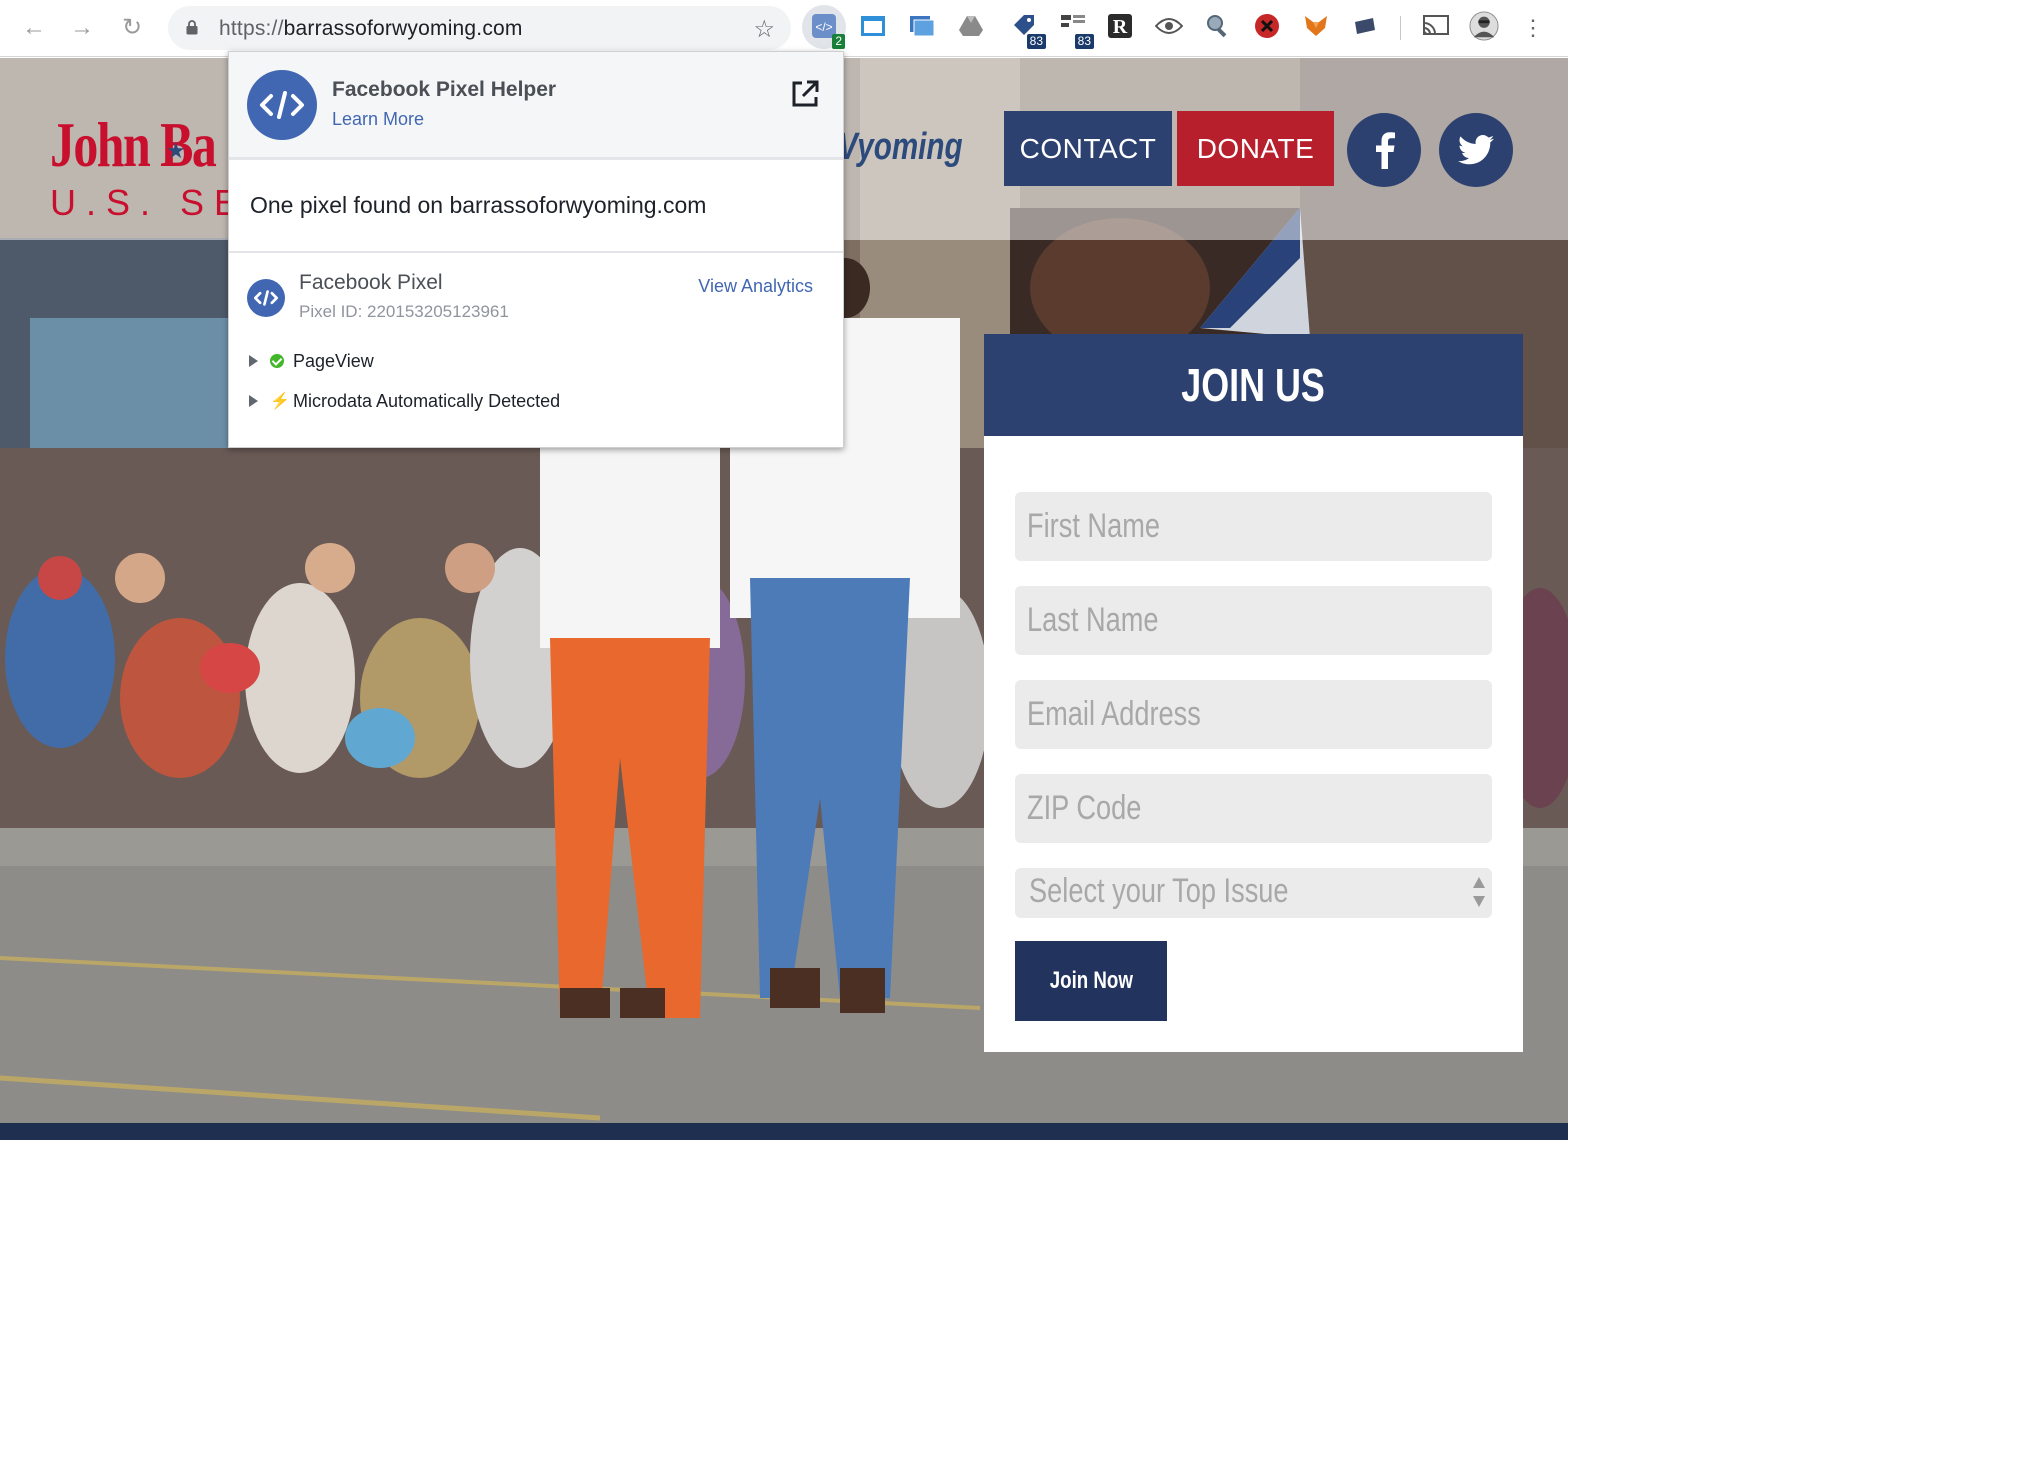 The image size is (2036, 1480). I want to click on window-extension-icon, so click(873, 26).